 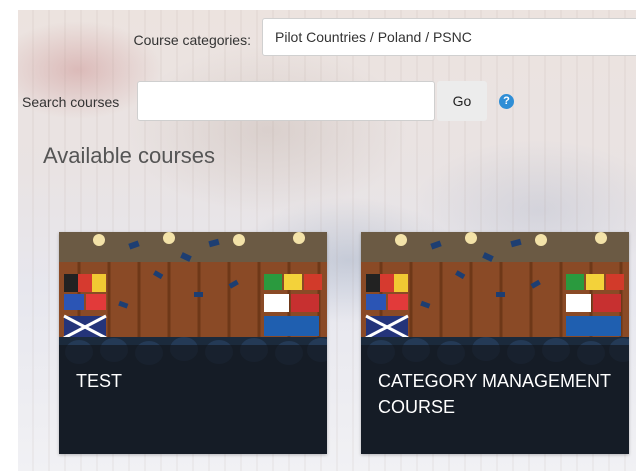 What do you see at coordinates (373, 37) in the screenshot?
I see `course-categories-selected-value: Pilot Countries / Poland / PSNC` at bounding box center [373, 37].